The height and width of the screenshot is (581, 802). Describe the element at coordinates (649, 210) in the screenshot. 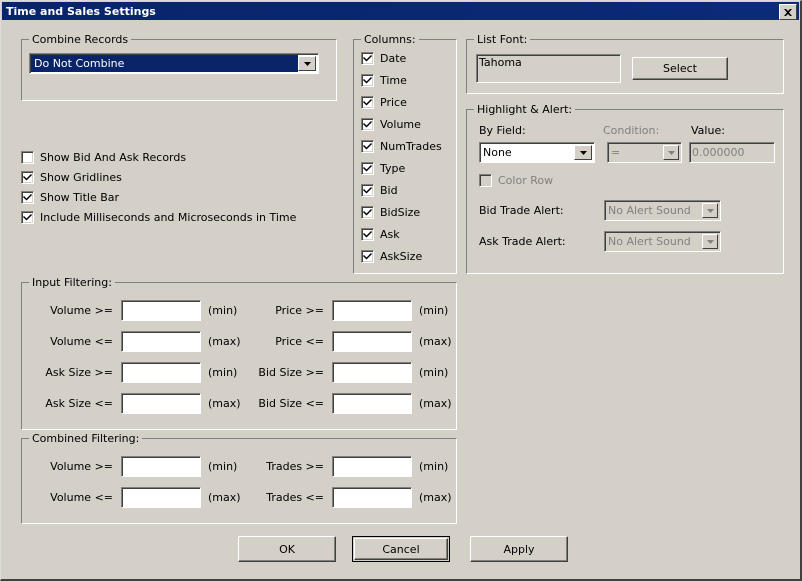

I see `bid-trade-alert-value: No Alert Sound` at that location.